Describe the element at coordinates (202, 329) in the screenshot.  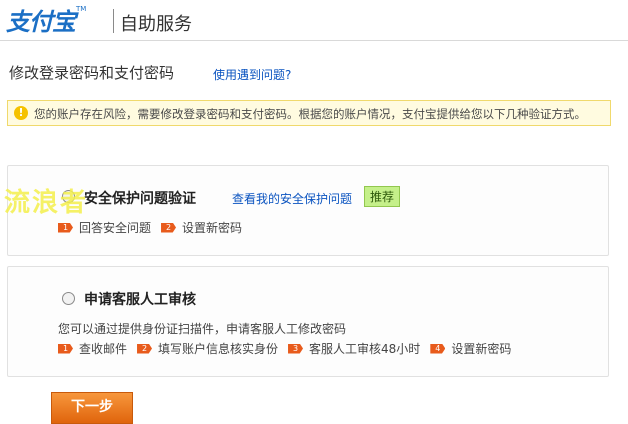
I see `option-description-manual-review: 您可以通过提供身份证扫描件，申请客服人工修改密码` at that location.